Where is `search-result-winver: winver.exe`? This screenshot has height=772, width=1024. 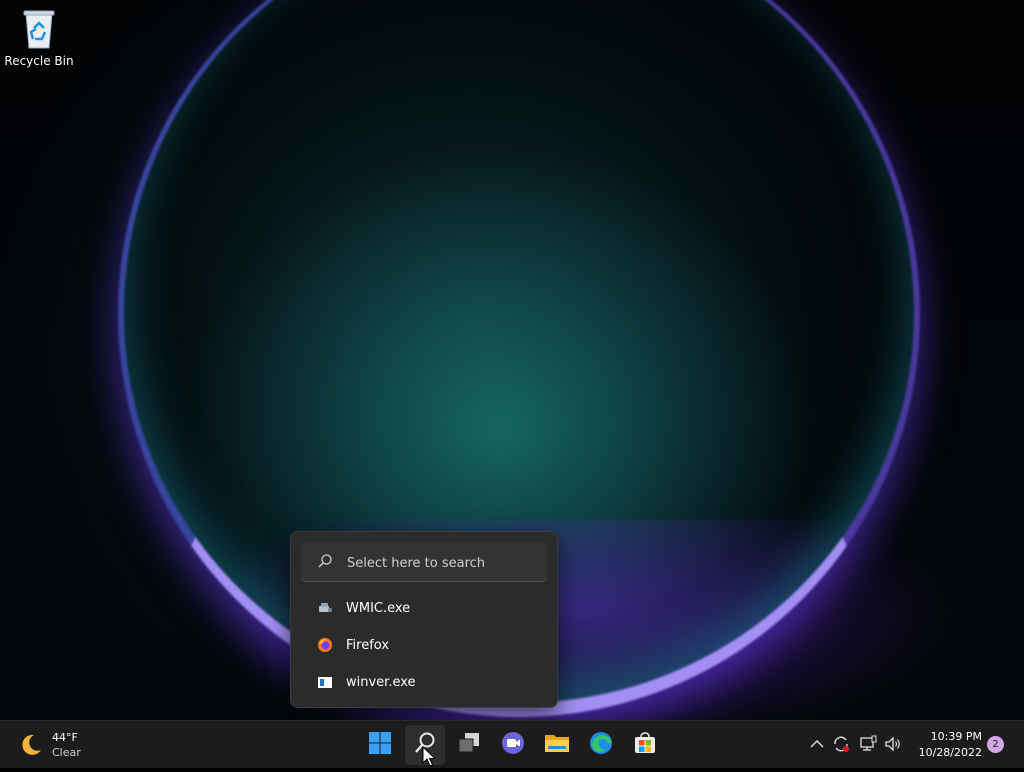
search-result-winver: winver.exe is located at coordinates (424, 682).